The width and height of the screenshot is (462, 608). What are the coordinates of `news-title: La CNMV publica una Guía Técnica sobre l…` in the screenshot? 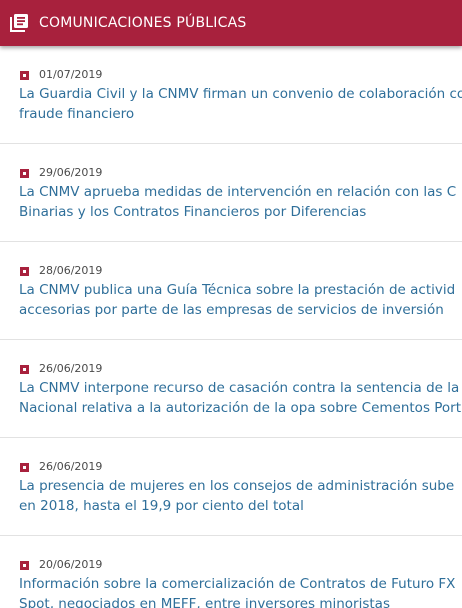 It's located at (240, 300).